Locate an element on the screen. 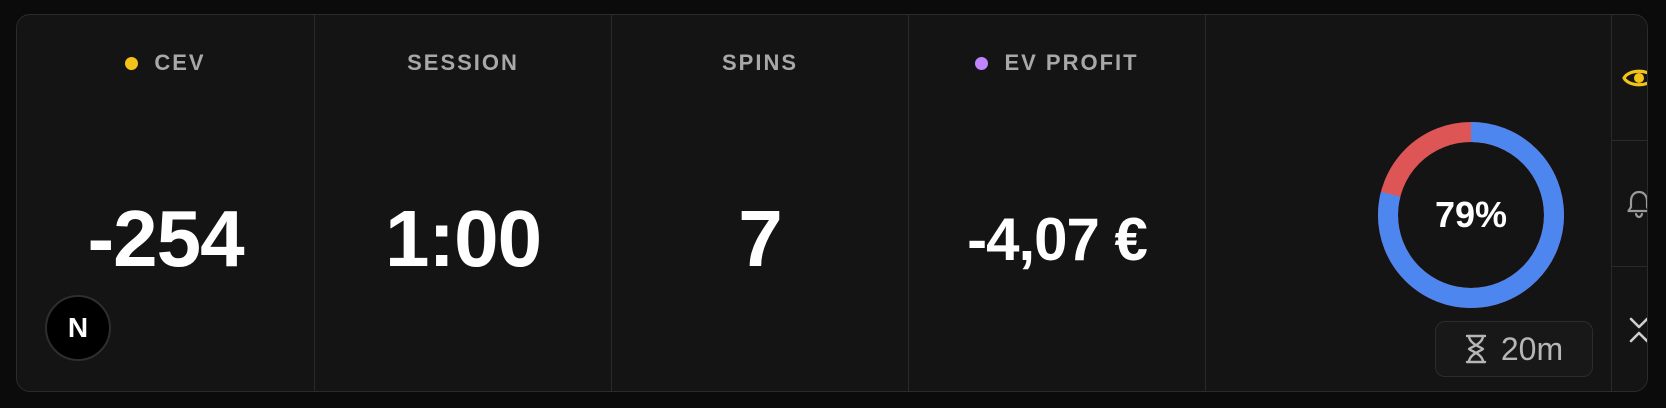 This screenshot has width=1666, height=408. notifications-button is located at coordinates (1629, 204).